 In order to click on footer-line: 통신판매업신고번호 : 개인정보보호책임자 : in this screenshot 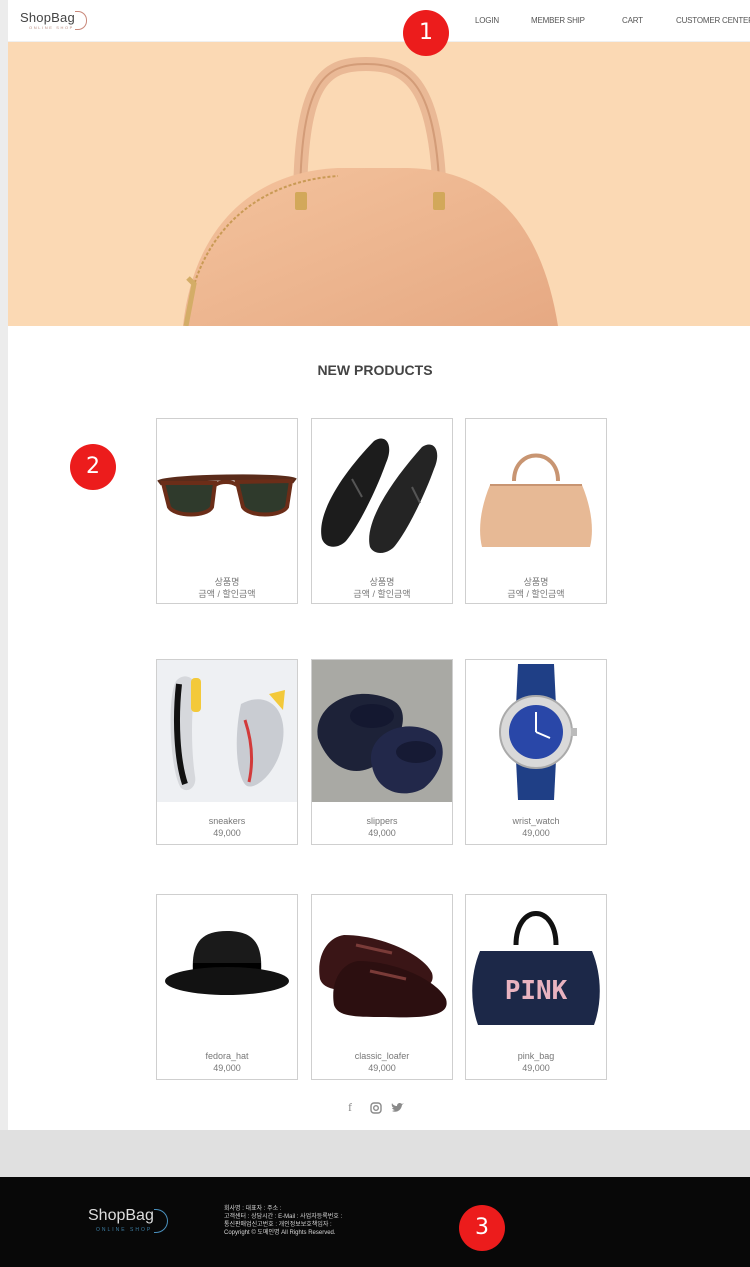, I will do `click(278, 1225)`.